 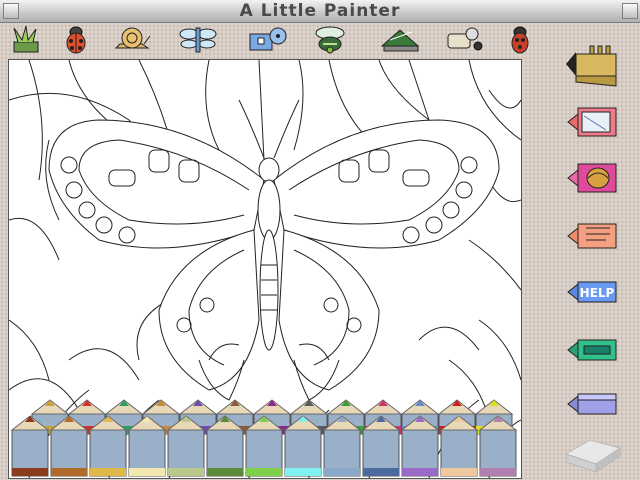 I want to click on dragonfly-picture-icon, so click(x=197, y=39).